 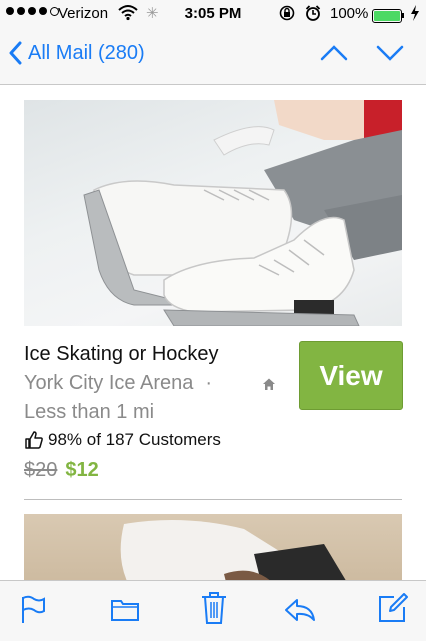 I want to click on status-bar: Verizon ✳ 3:05 PM 100%, so click(x=213, y=15).